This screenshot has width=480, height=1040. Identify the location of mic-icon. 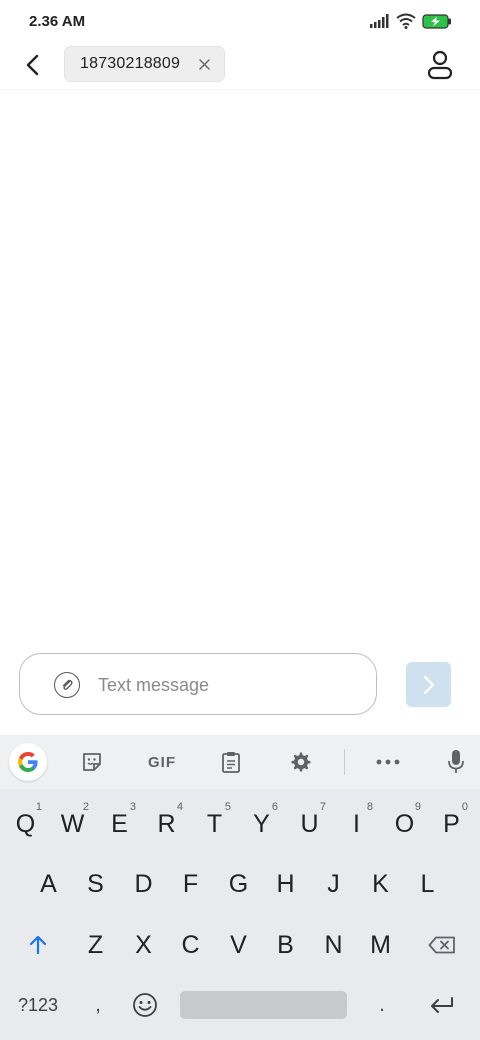
(456, 761).